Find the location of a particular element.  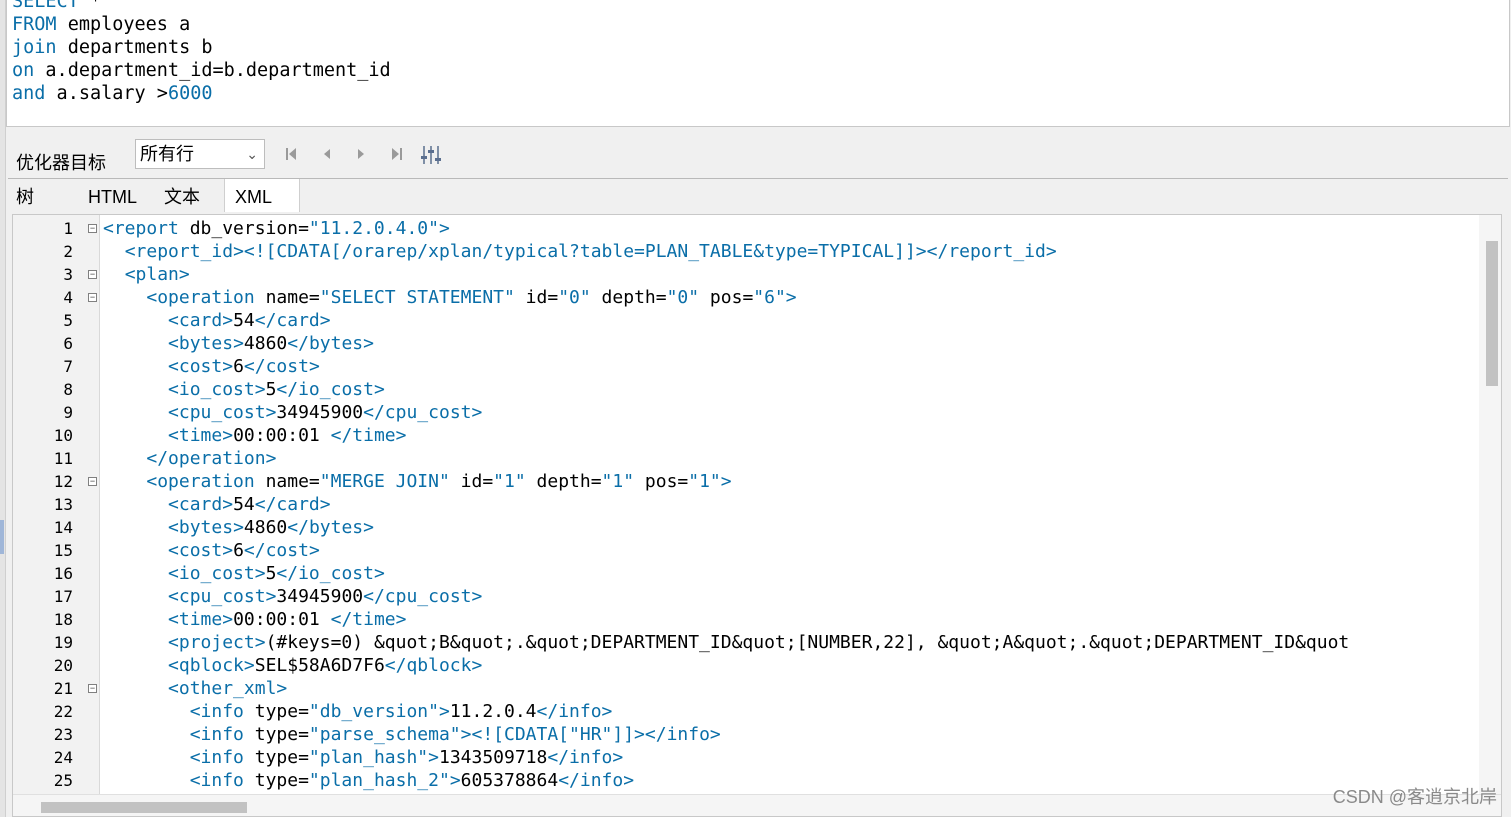

line-number: 24 is located at coordinates (63, 757).